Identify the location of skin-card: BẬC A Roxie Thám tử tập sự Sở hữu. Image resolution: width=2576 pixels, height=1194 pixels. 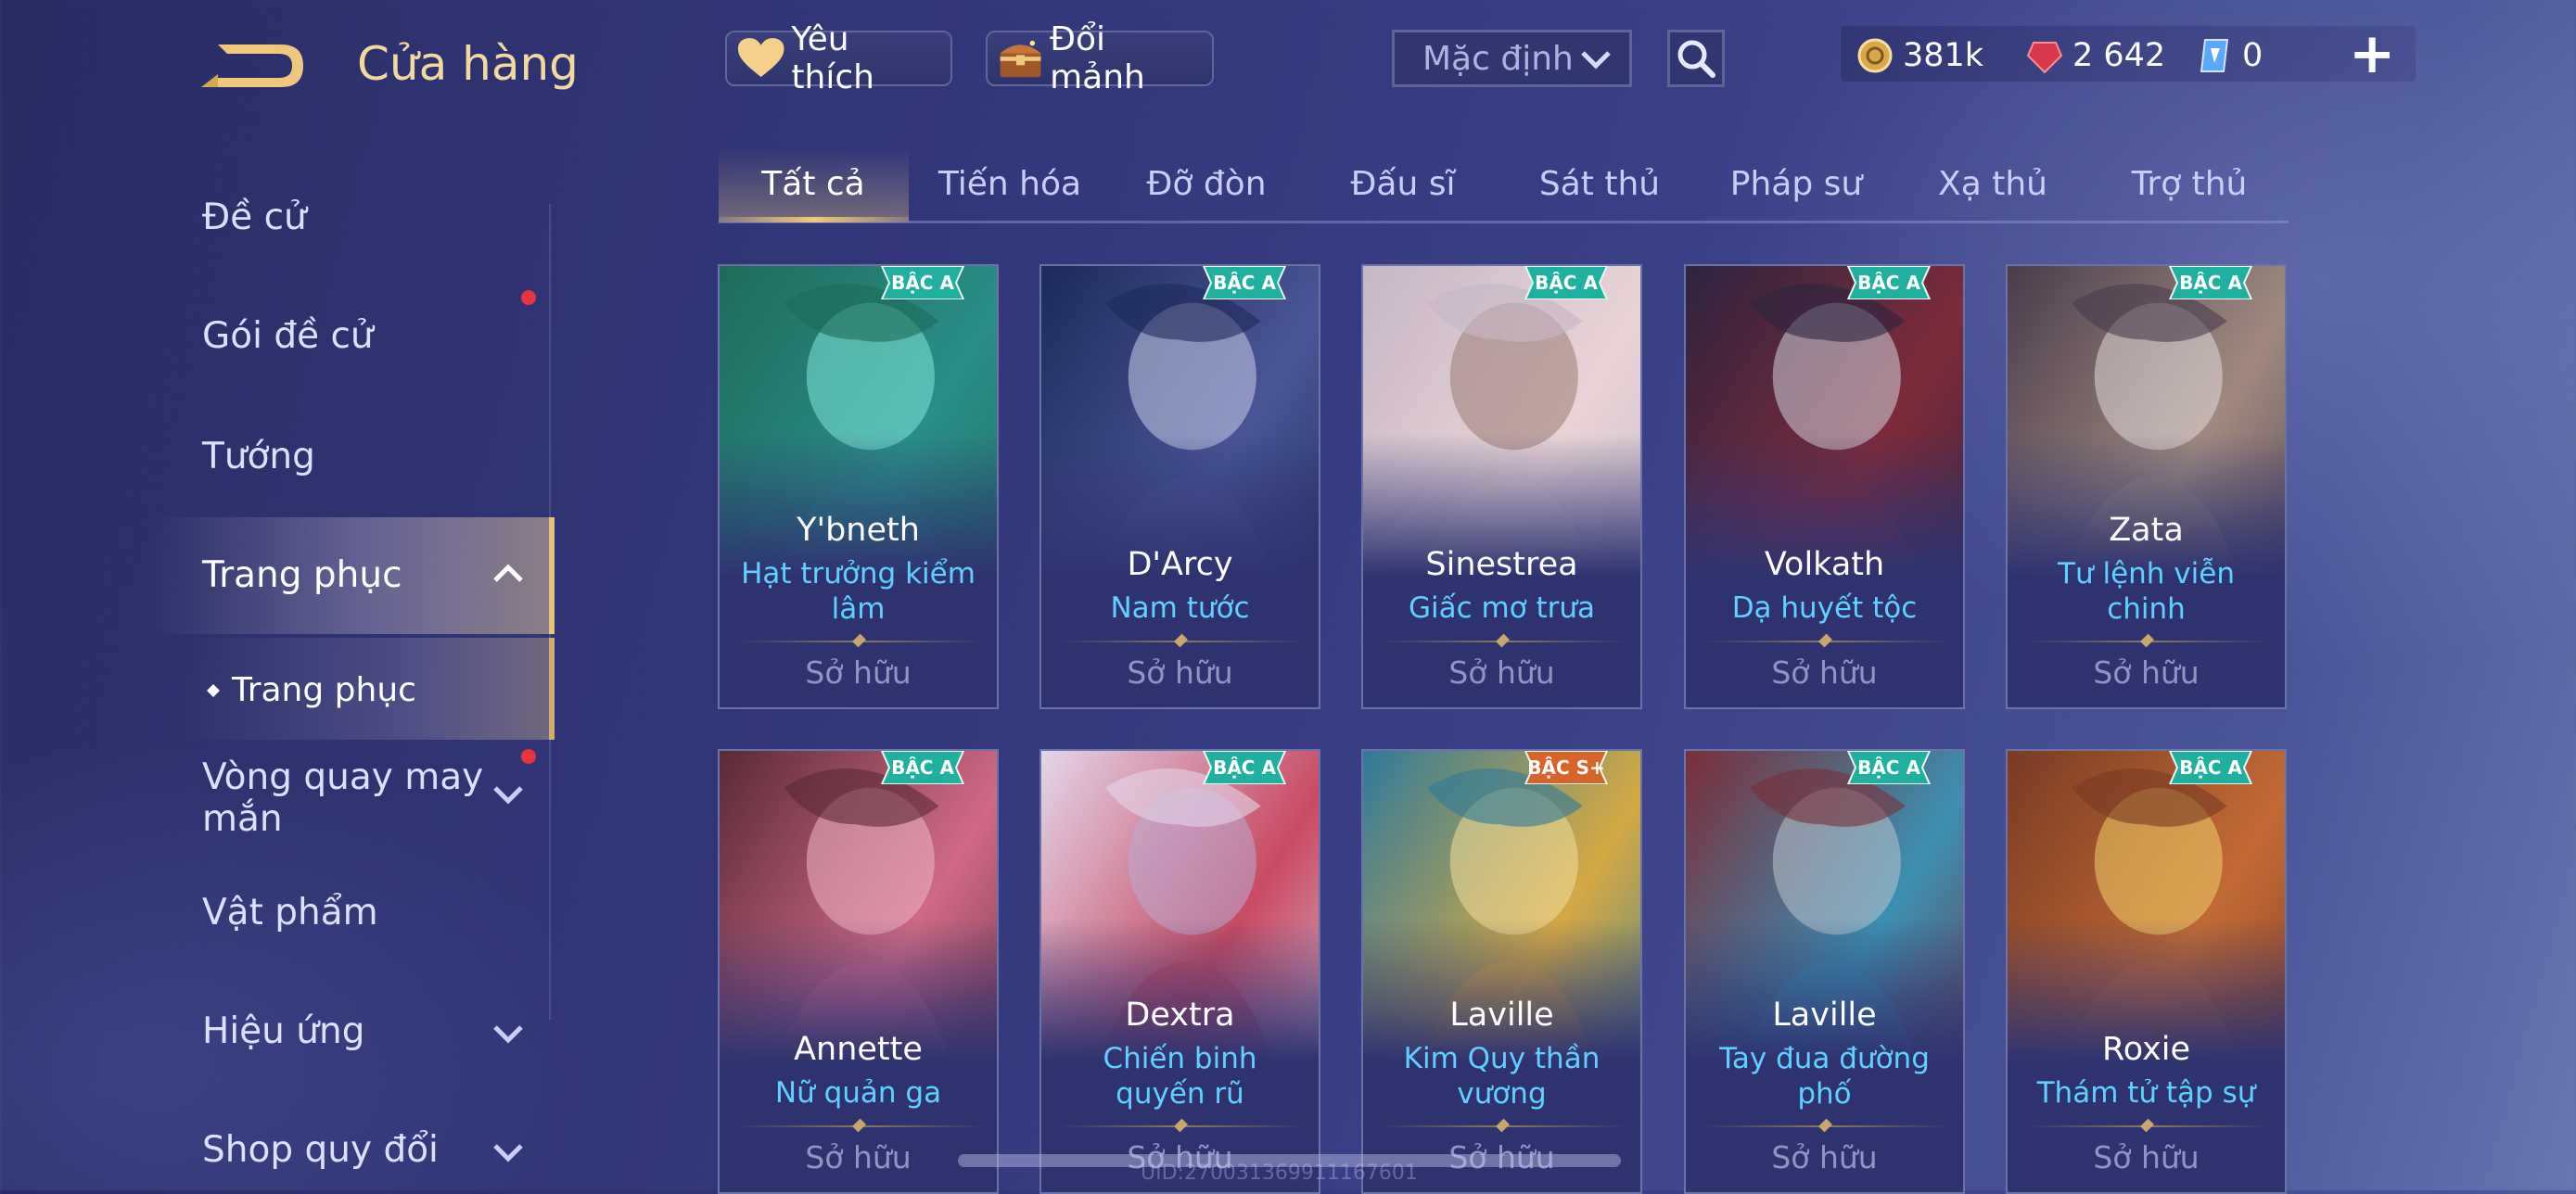
(2146, 971).